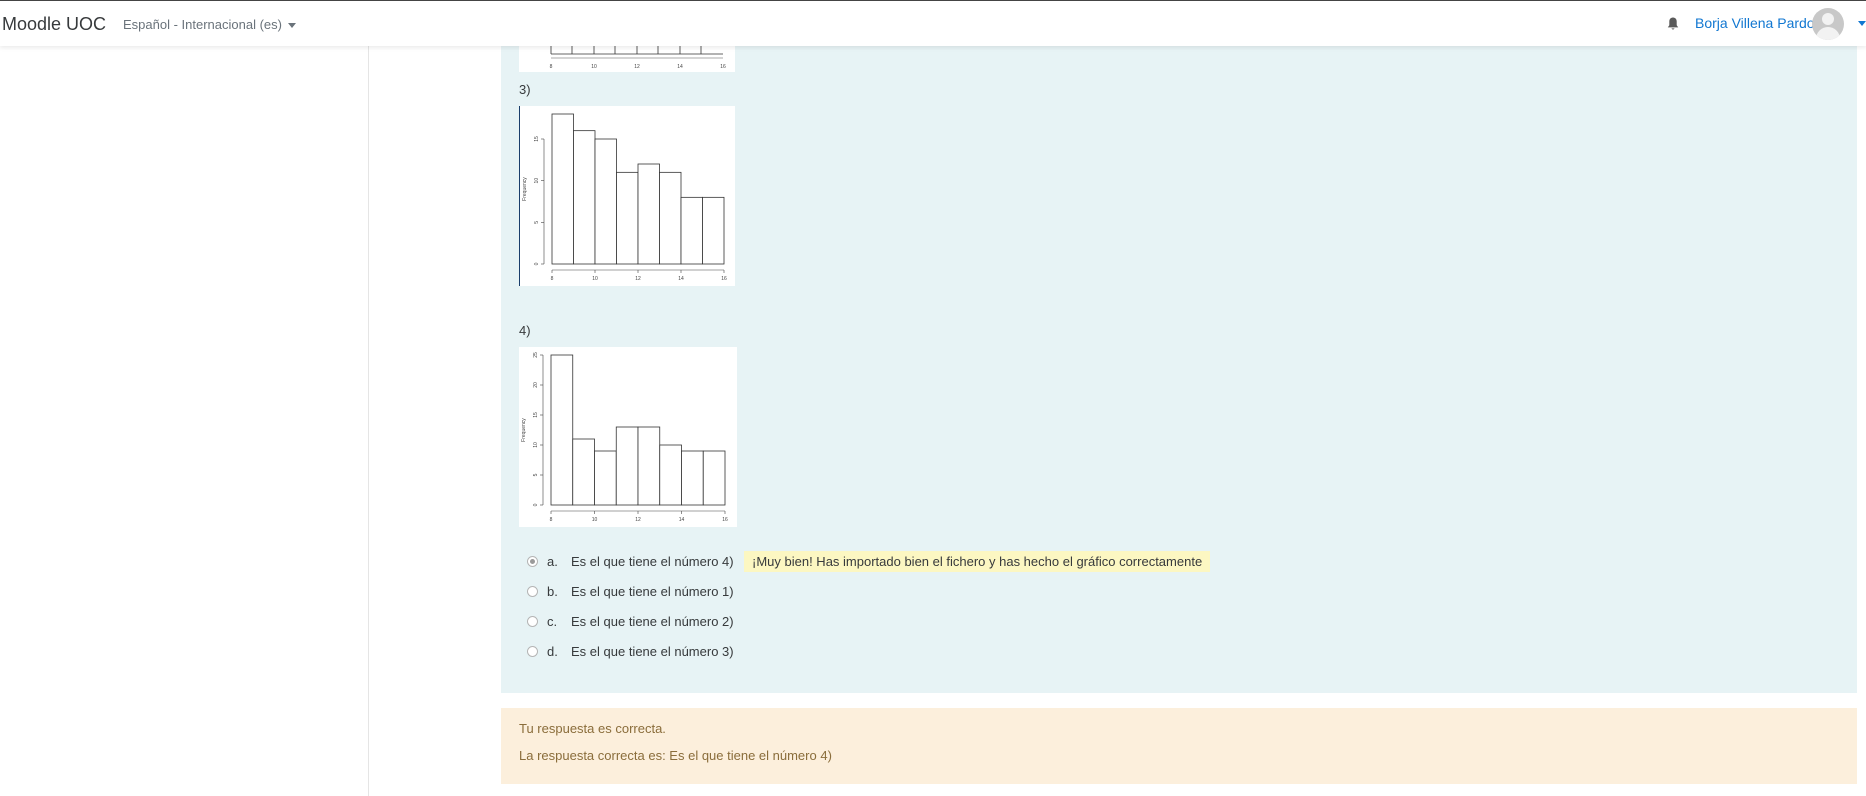 This screenshot has height=796, width=1866. I want to click on avatar-body, so click(1828, 33).